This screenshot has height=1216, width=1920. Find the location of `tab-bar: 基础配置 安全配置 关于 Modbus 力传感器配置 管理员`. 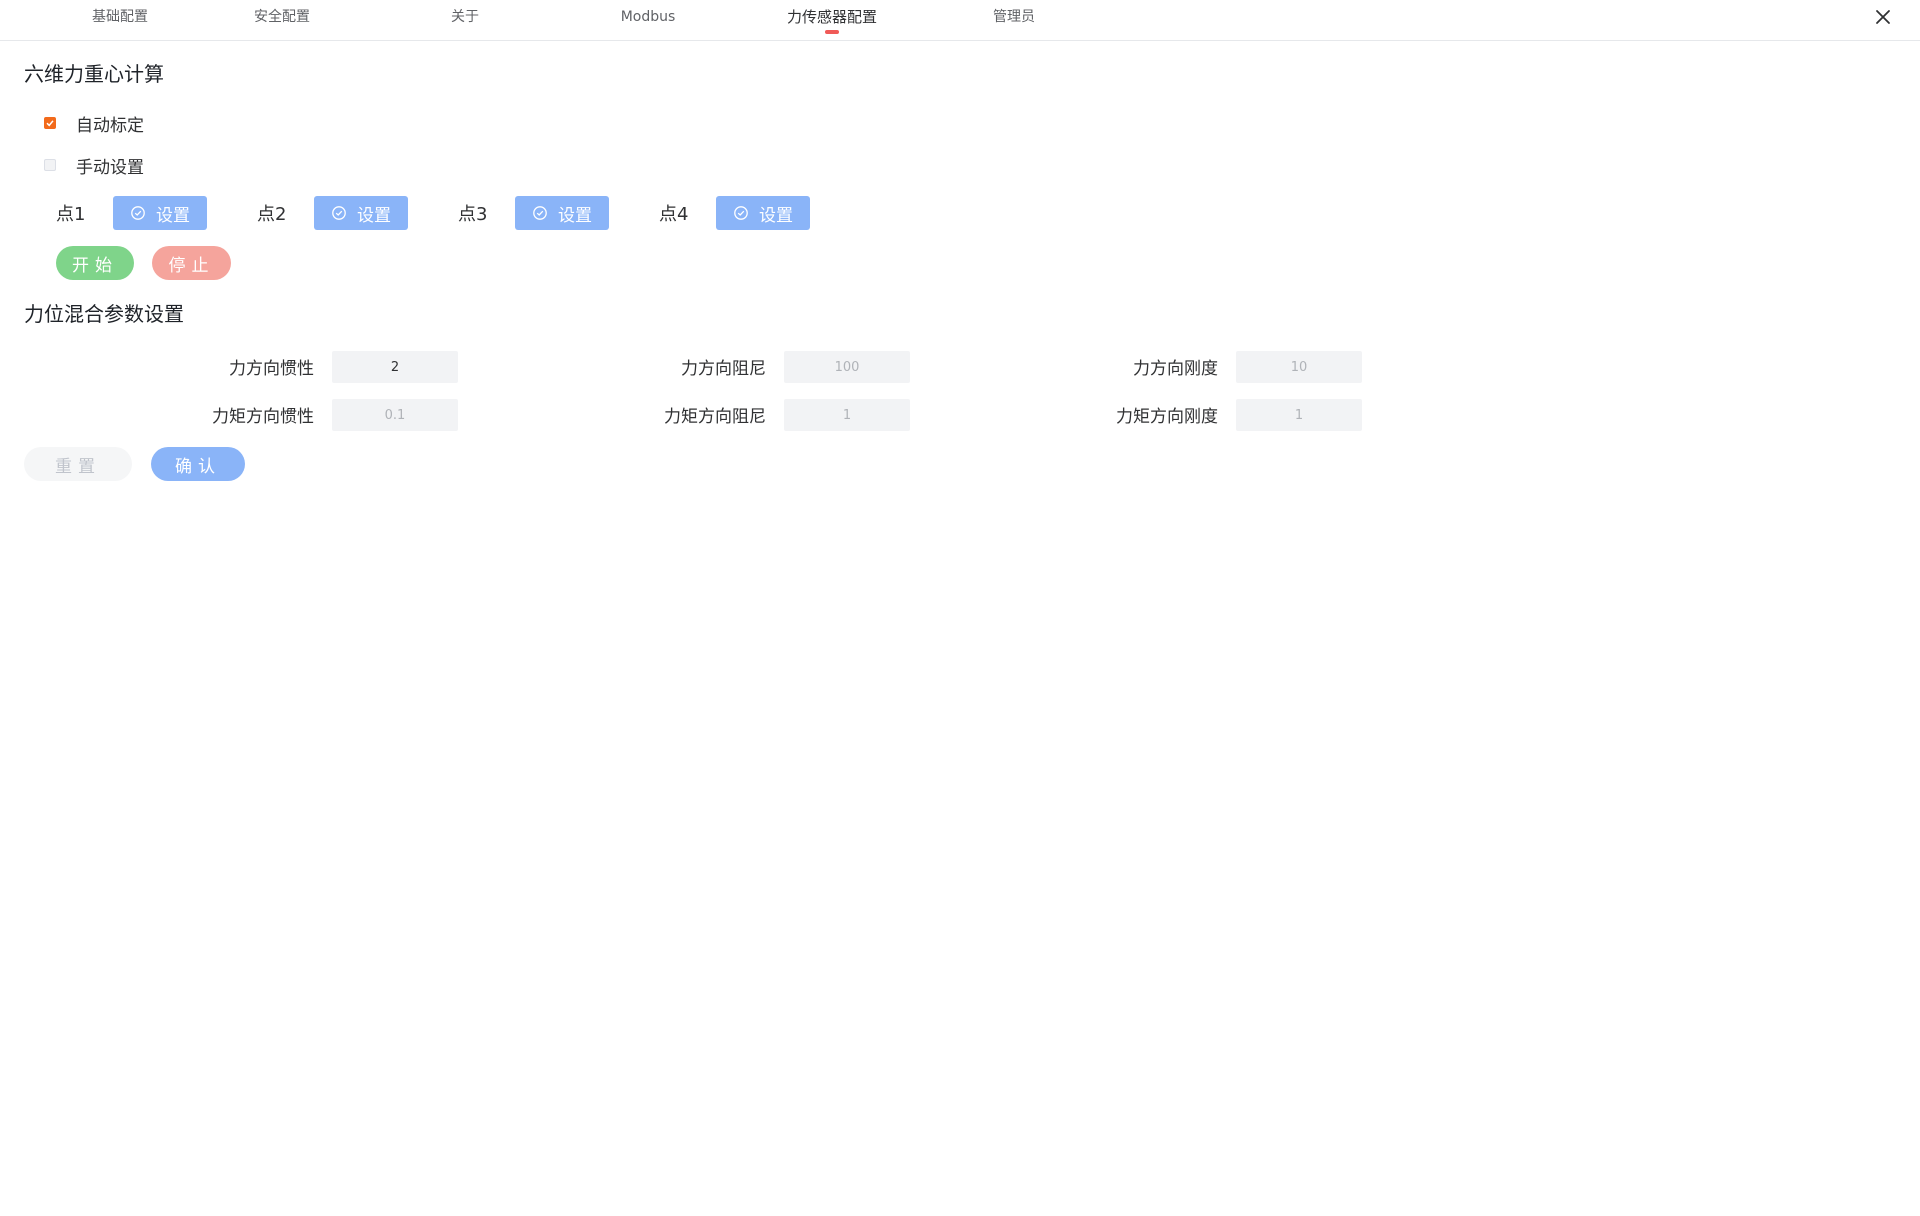

tab-bar: 基础配置 安全配置 关于 Modbus 力传感器配置 管理员 is located at coordinates (960, 20).